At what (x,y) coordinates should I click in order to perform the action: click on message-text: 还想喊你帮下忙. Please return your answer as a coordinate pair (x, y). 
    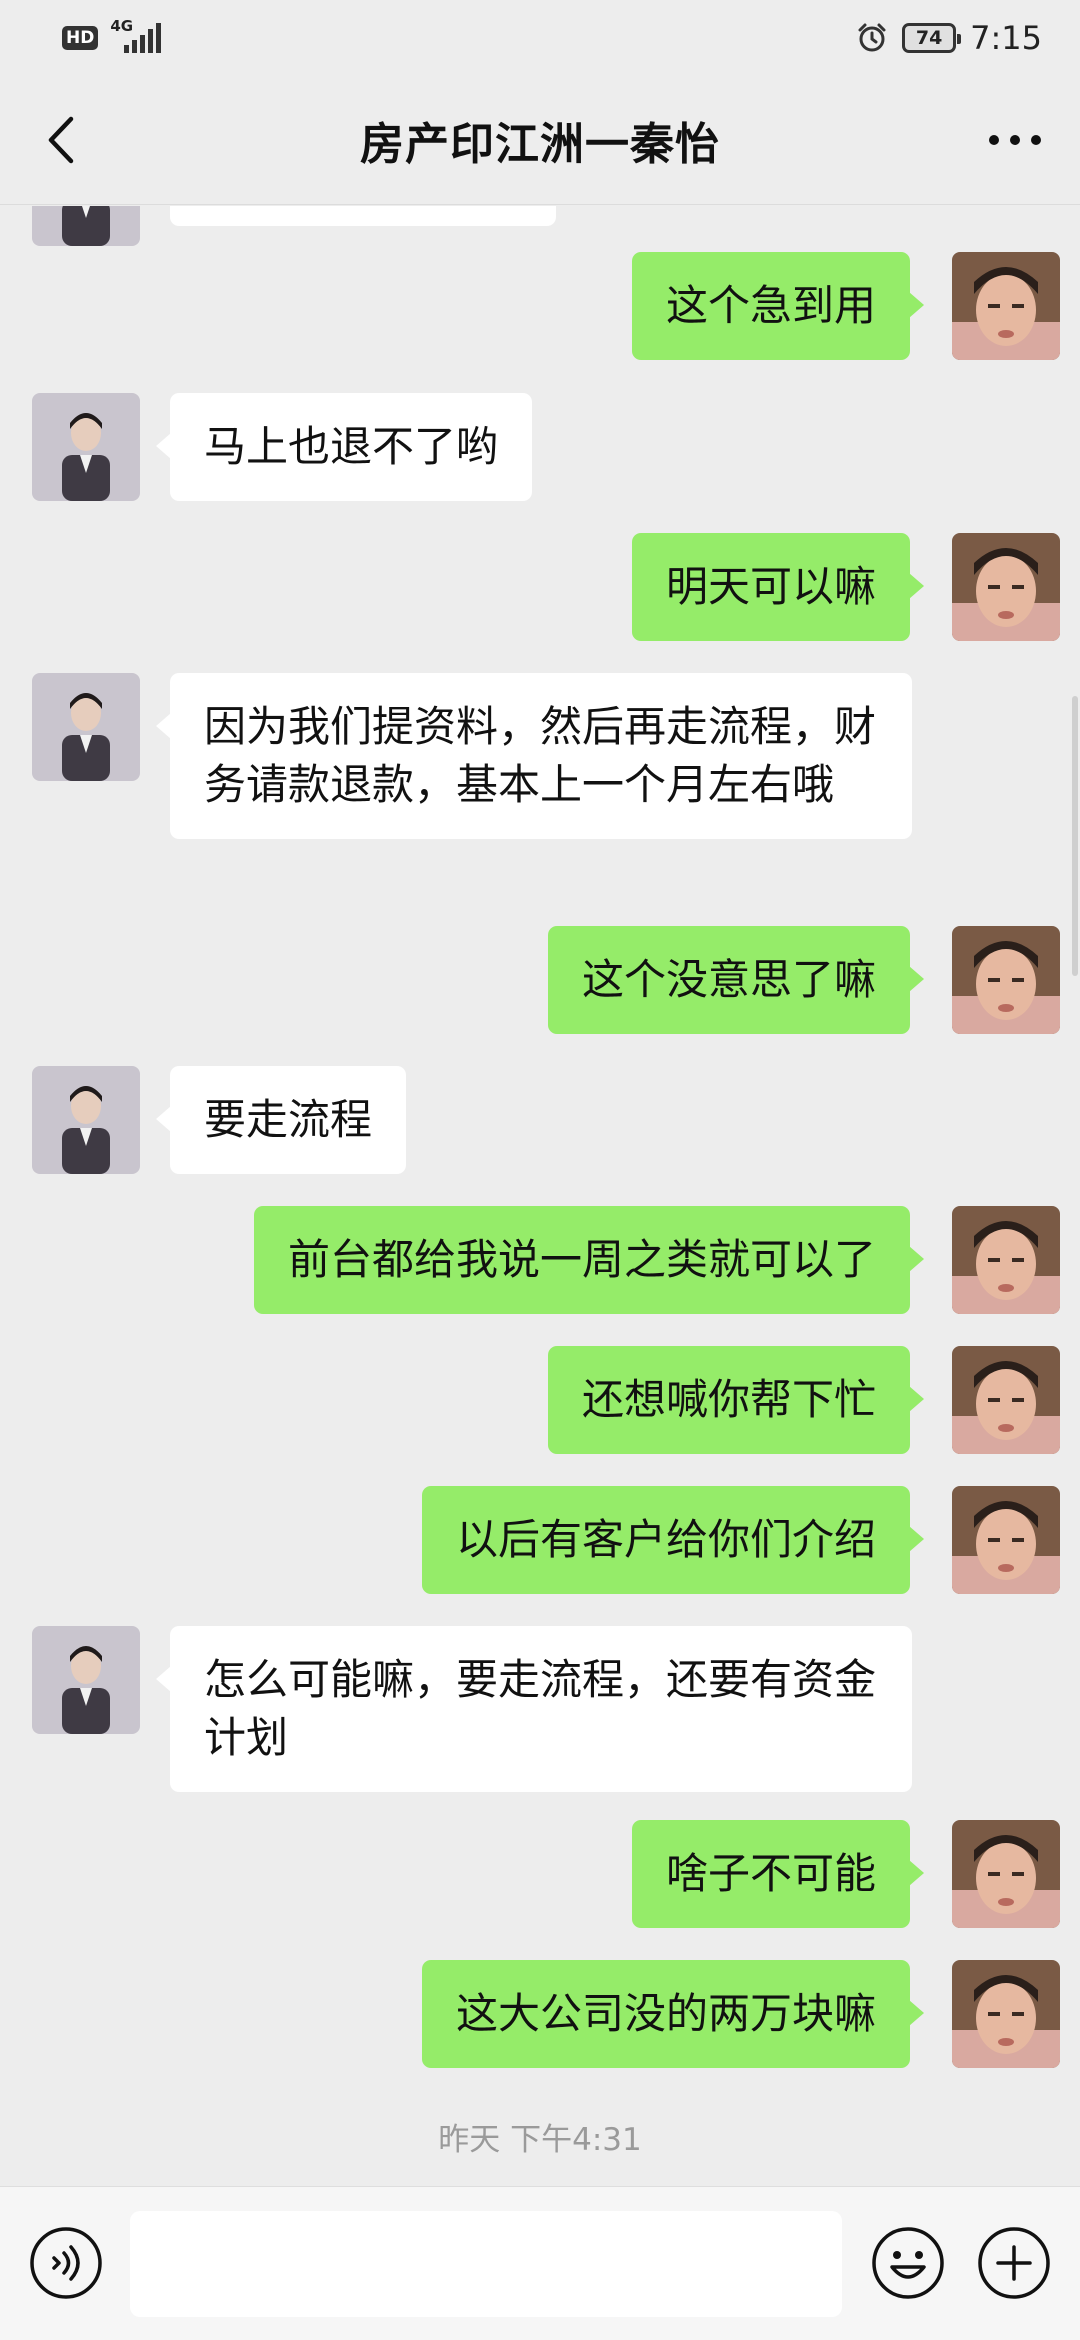
    Looking at the image, I should click on (728, 1399).